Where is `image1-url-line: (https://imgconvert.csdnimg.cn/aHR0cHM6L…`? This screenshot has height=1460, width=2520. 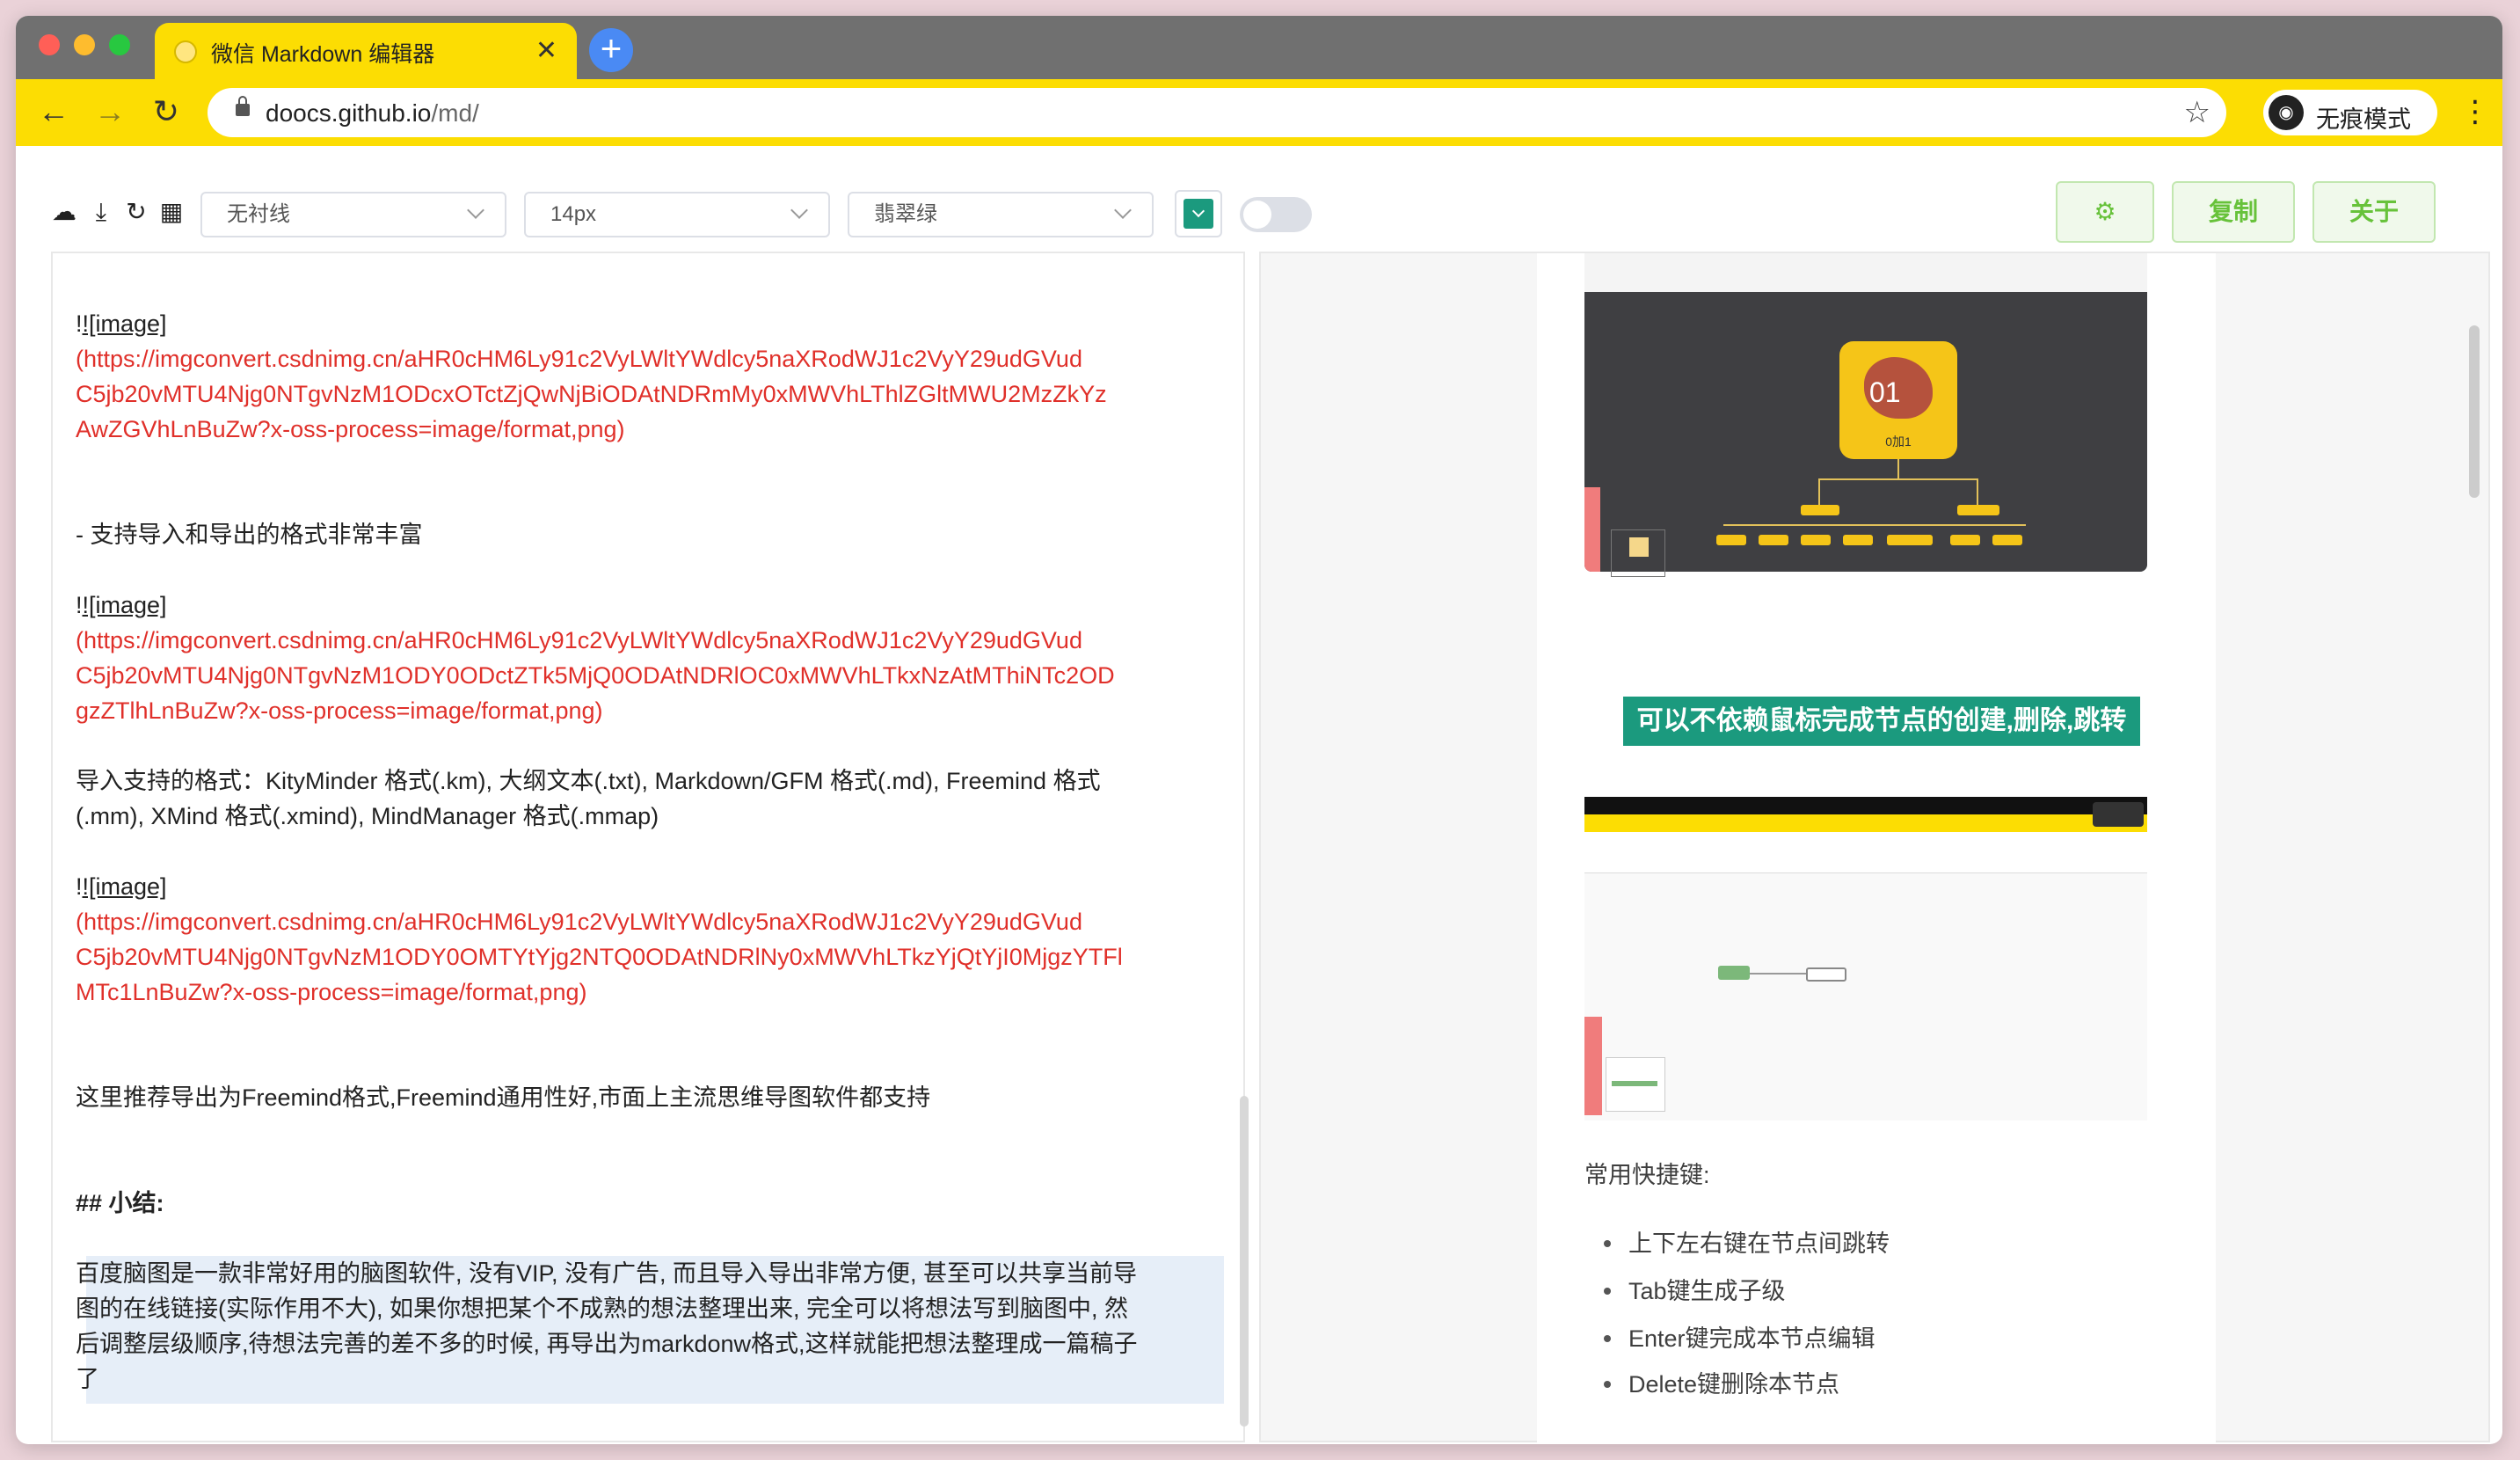
image1-url-line: (https://imgconvert.csdnimg.cn/aHR0cHM6L… is located at coordinates (579, 359).